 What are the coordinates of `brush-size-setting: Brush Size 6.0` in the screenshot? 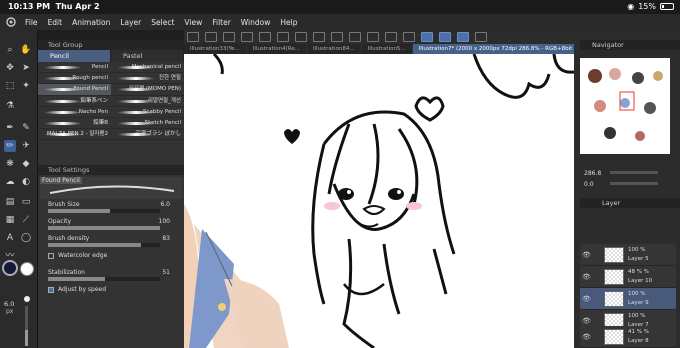 It's located at (111, 207).